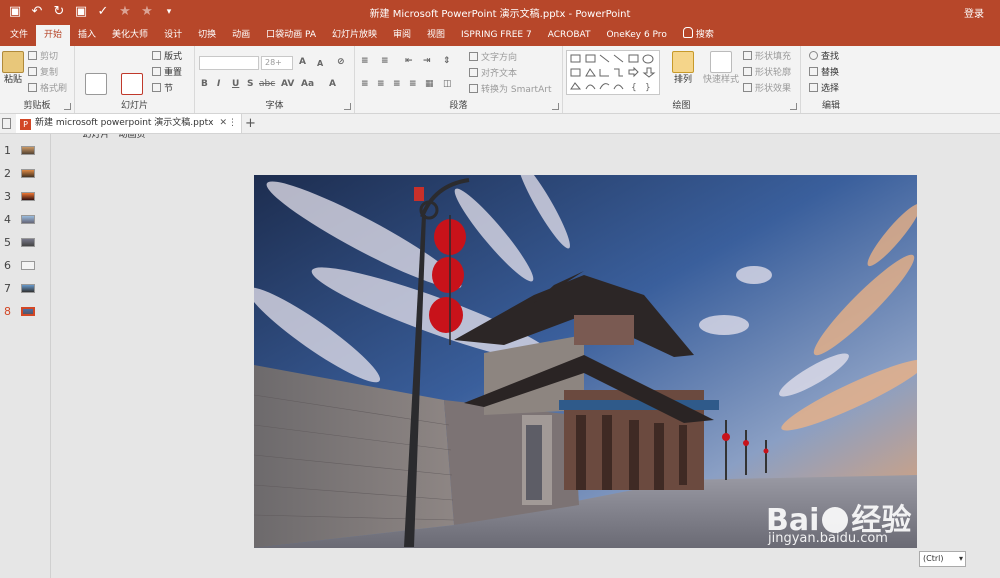 Image resolution: width=1000 pixels, height=578 pixels. Describe the element at coordinates (25, 311) in the screenshot. I see `slide-thumbnail-selected: 8` at that location.